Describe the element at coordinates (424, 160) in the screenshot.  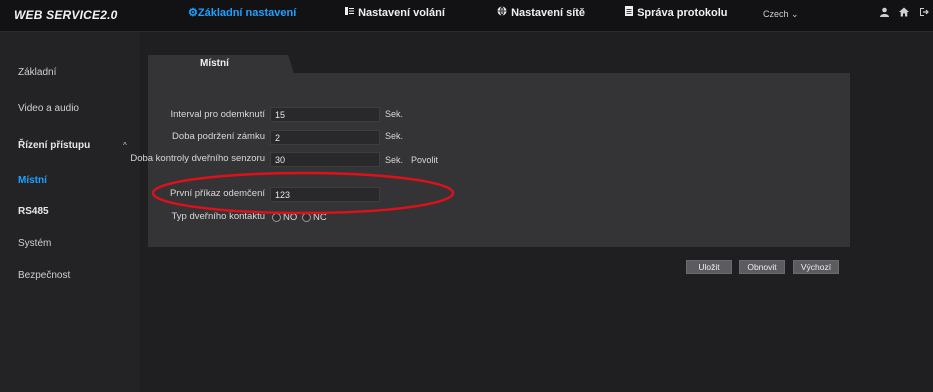
I see `door-sensor-enable-label: Povolit` at that location.